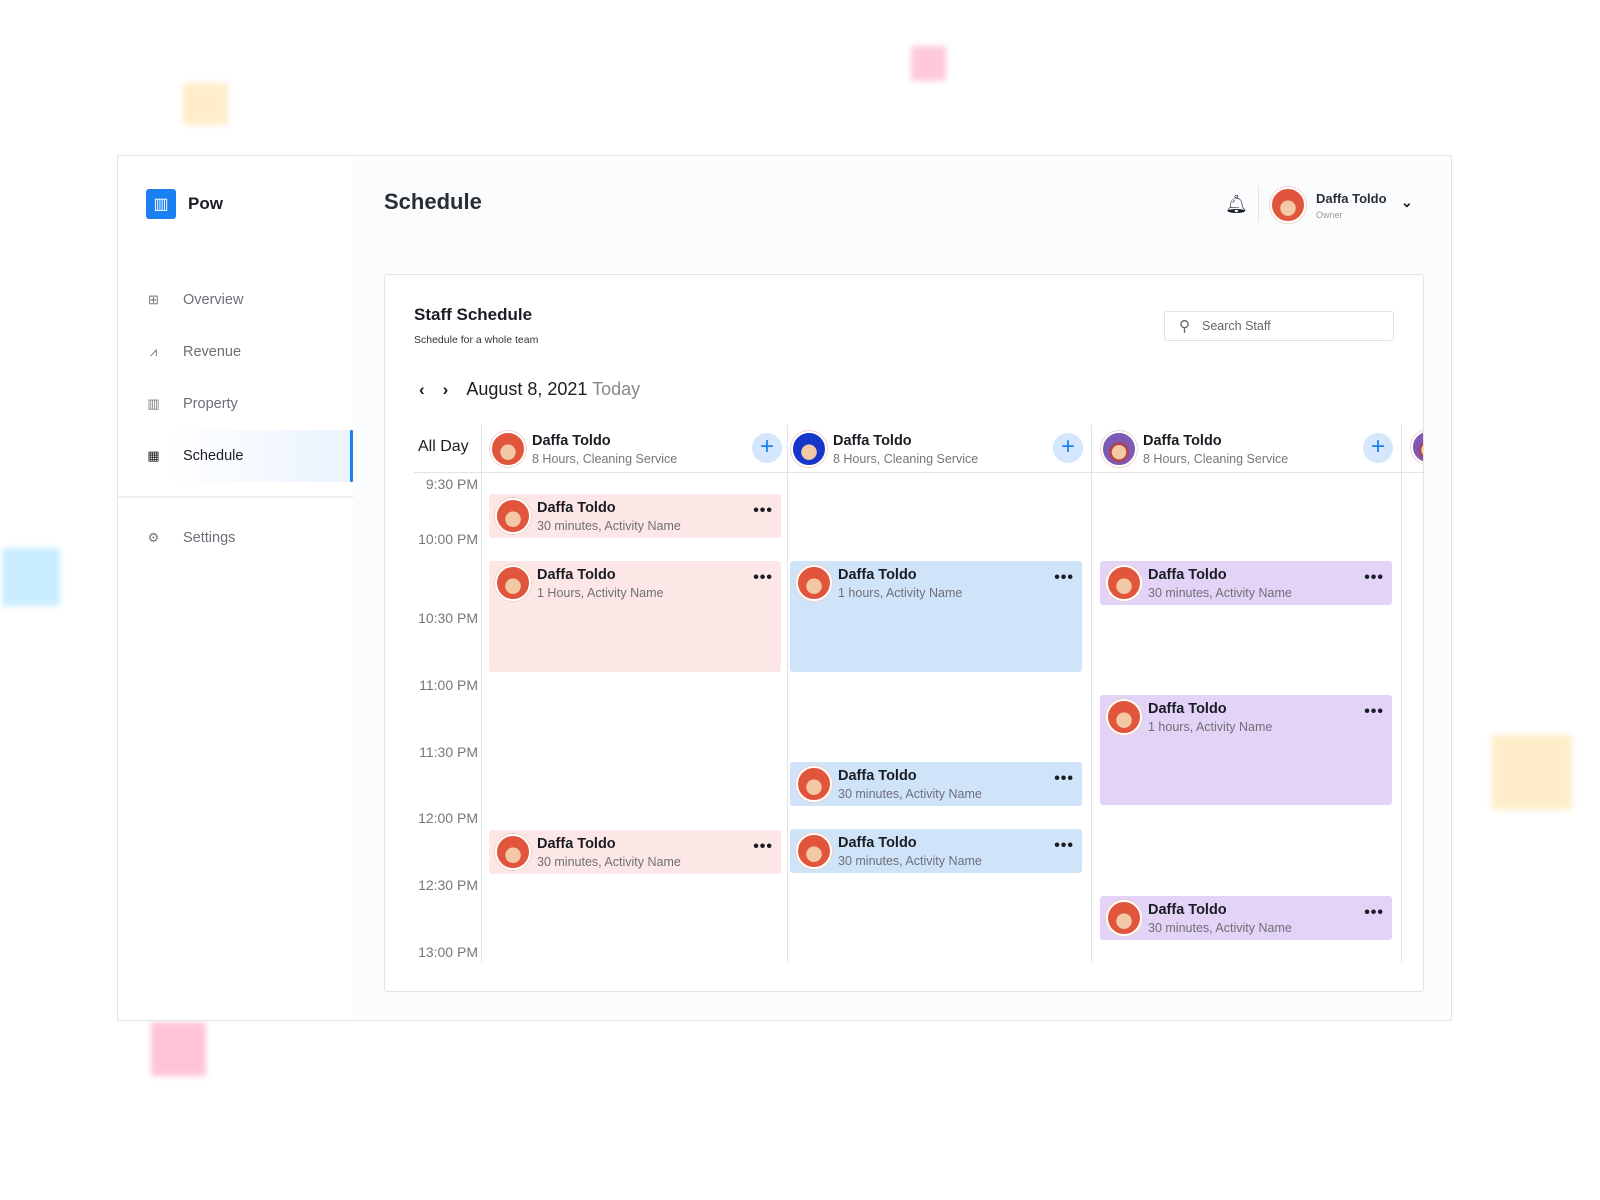  I want to click on today-link: Today, so click(616, 389).